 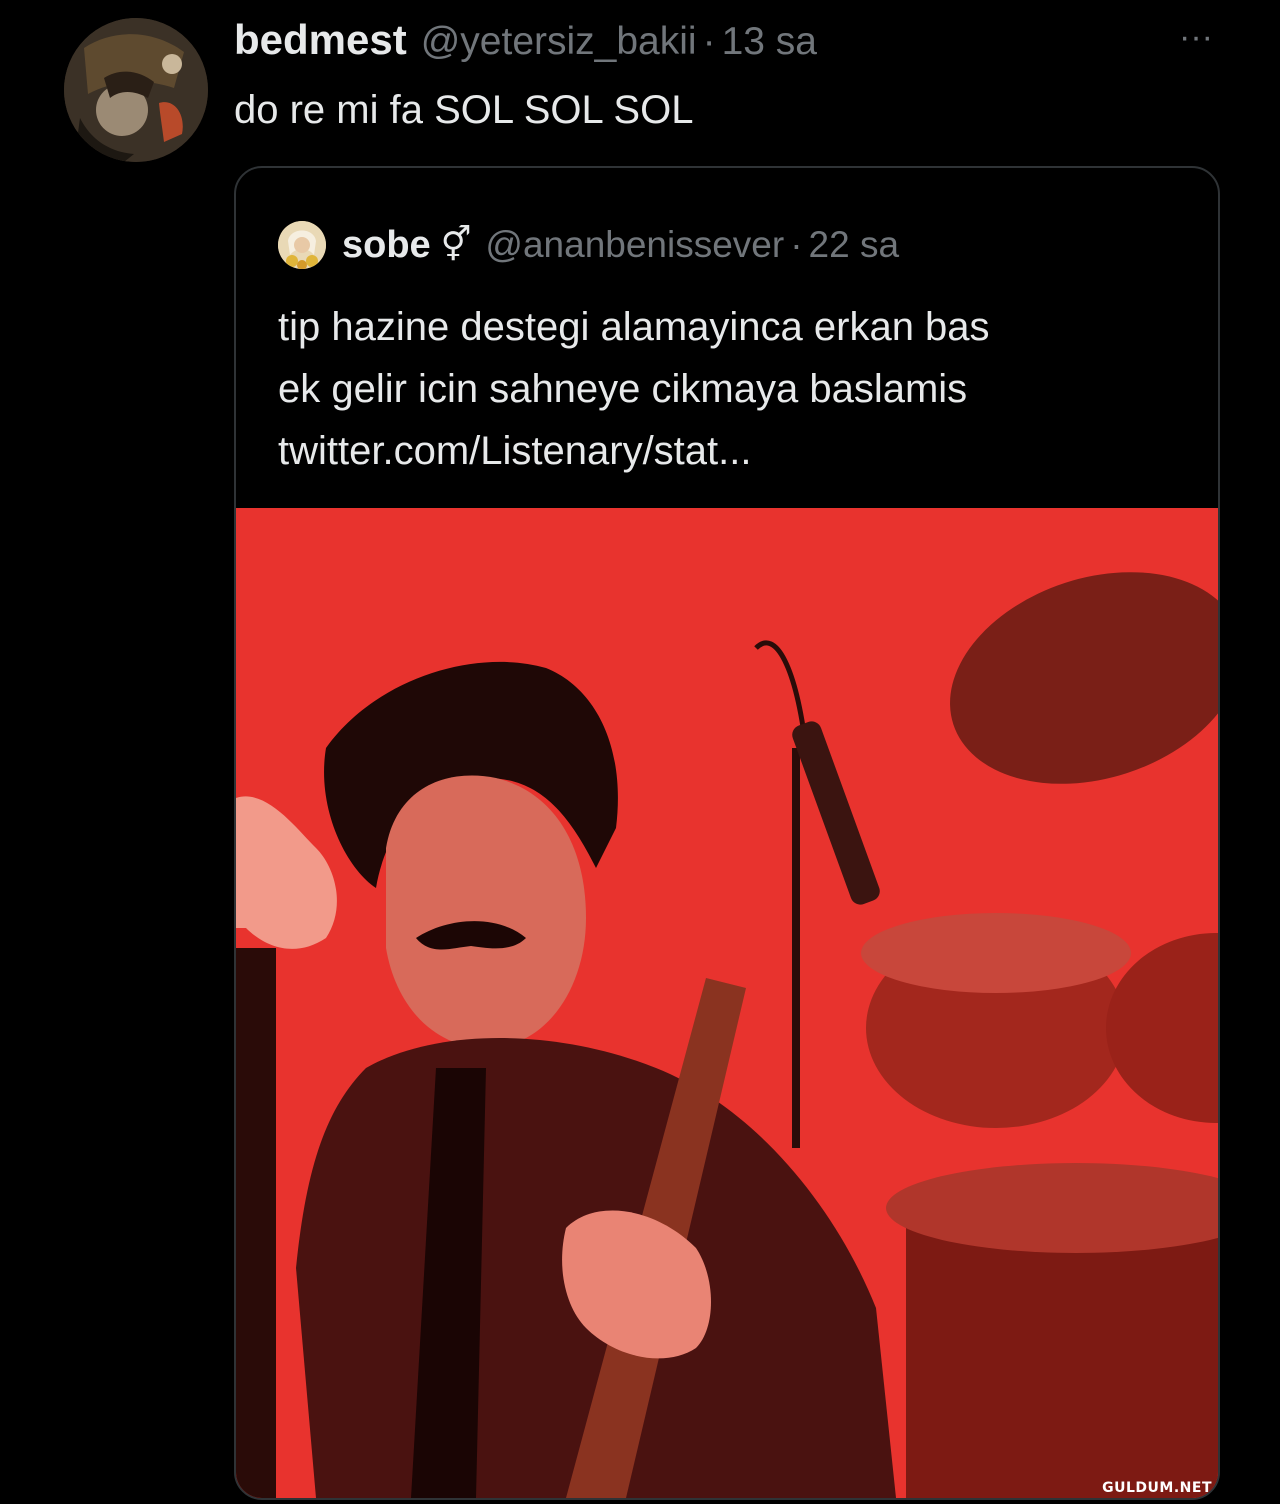 What do you see at coordinates (1196, 37) in the screenshot?
I see `more-options-icon: ···` at bounding box center [1196, 37].